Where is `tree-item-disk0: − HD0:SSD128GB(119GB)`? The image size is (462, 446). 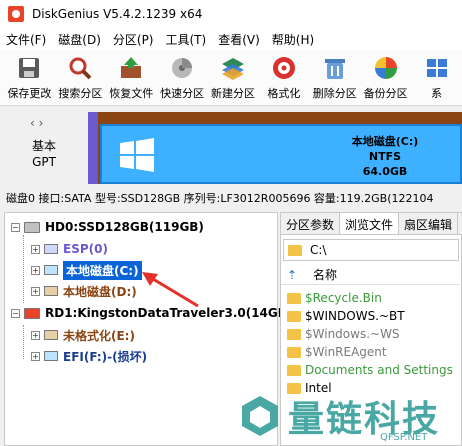 tree-item-disk0: − HD0:SSD128GB(119GB) is located at coordinates (107, 227).